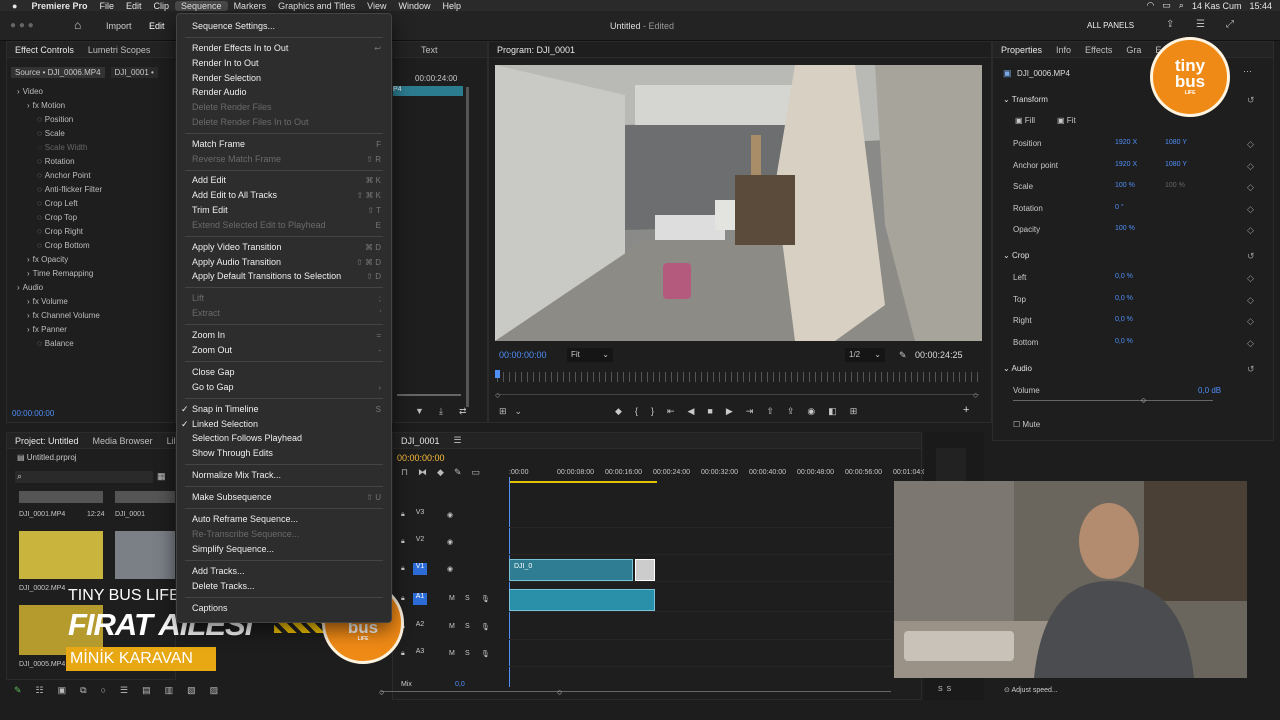 Image resolution: width=1280 pixels, height=720 pixels. What do you see at coordinates (61, 497) in the screenshot?
I see `thumb-dji-0001-mp4` at bounding box center [61, 497].